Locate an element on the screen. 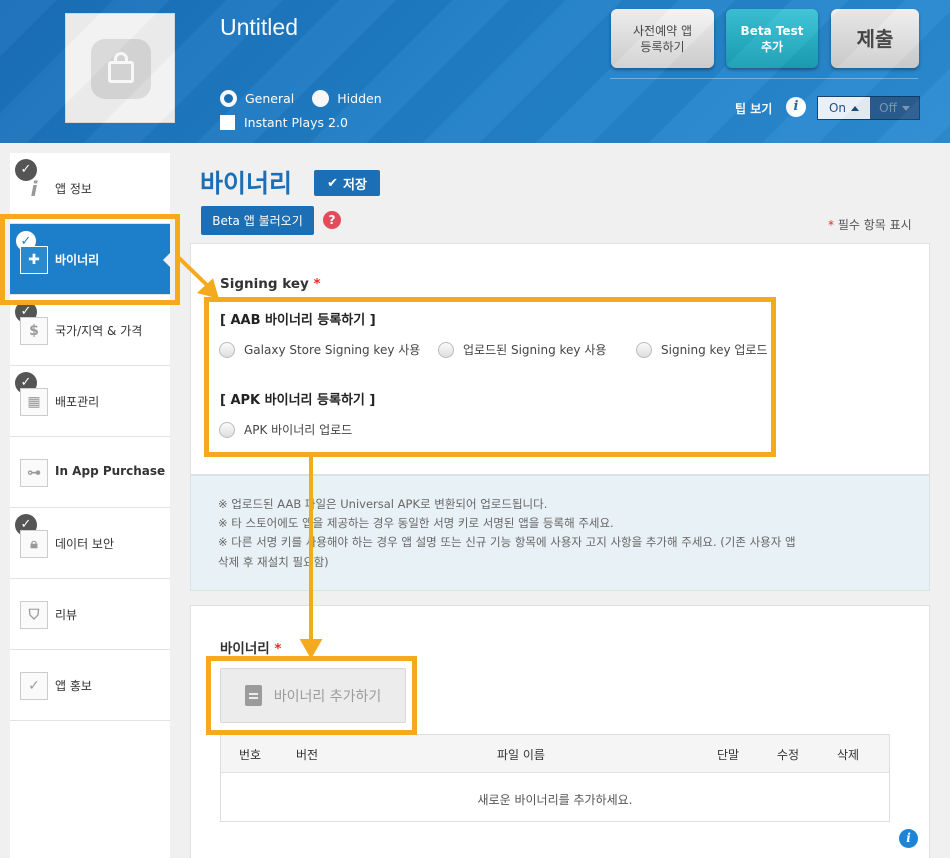 The image size is (950, 858). app-icon-placeholder is located at coordinates (120, 68).